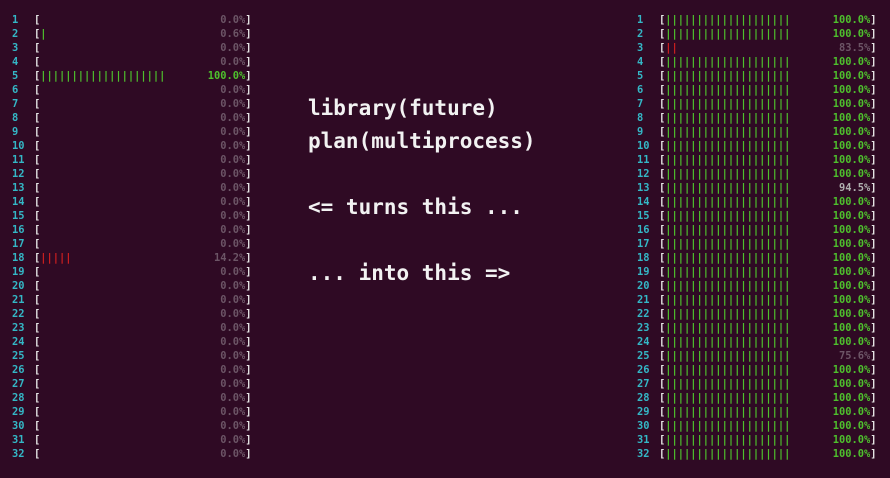 Image resolution: width=890 pixels, height=478 pixels. What do you see at coordinates (643, 272) in the screenshot?
I see `cpu-number: 19` at bounding box center [643, 272].